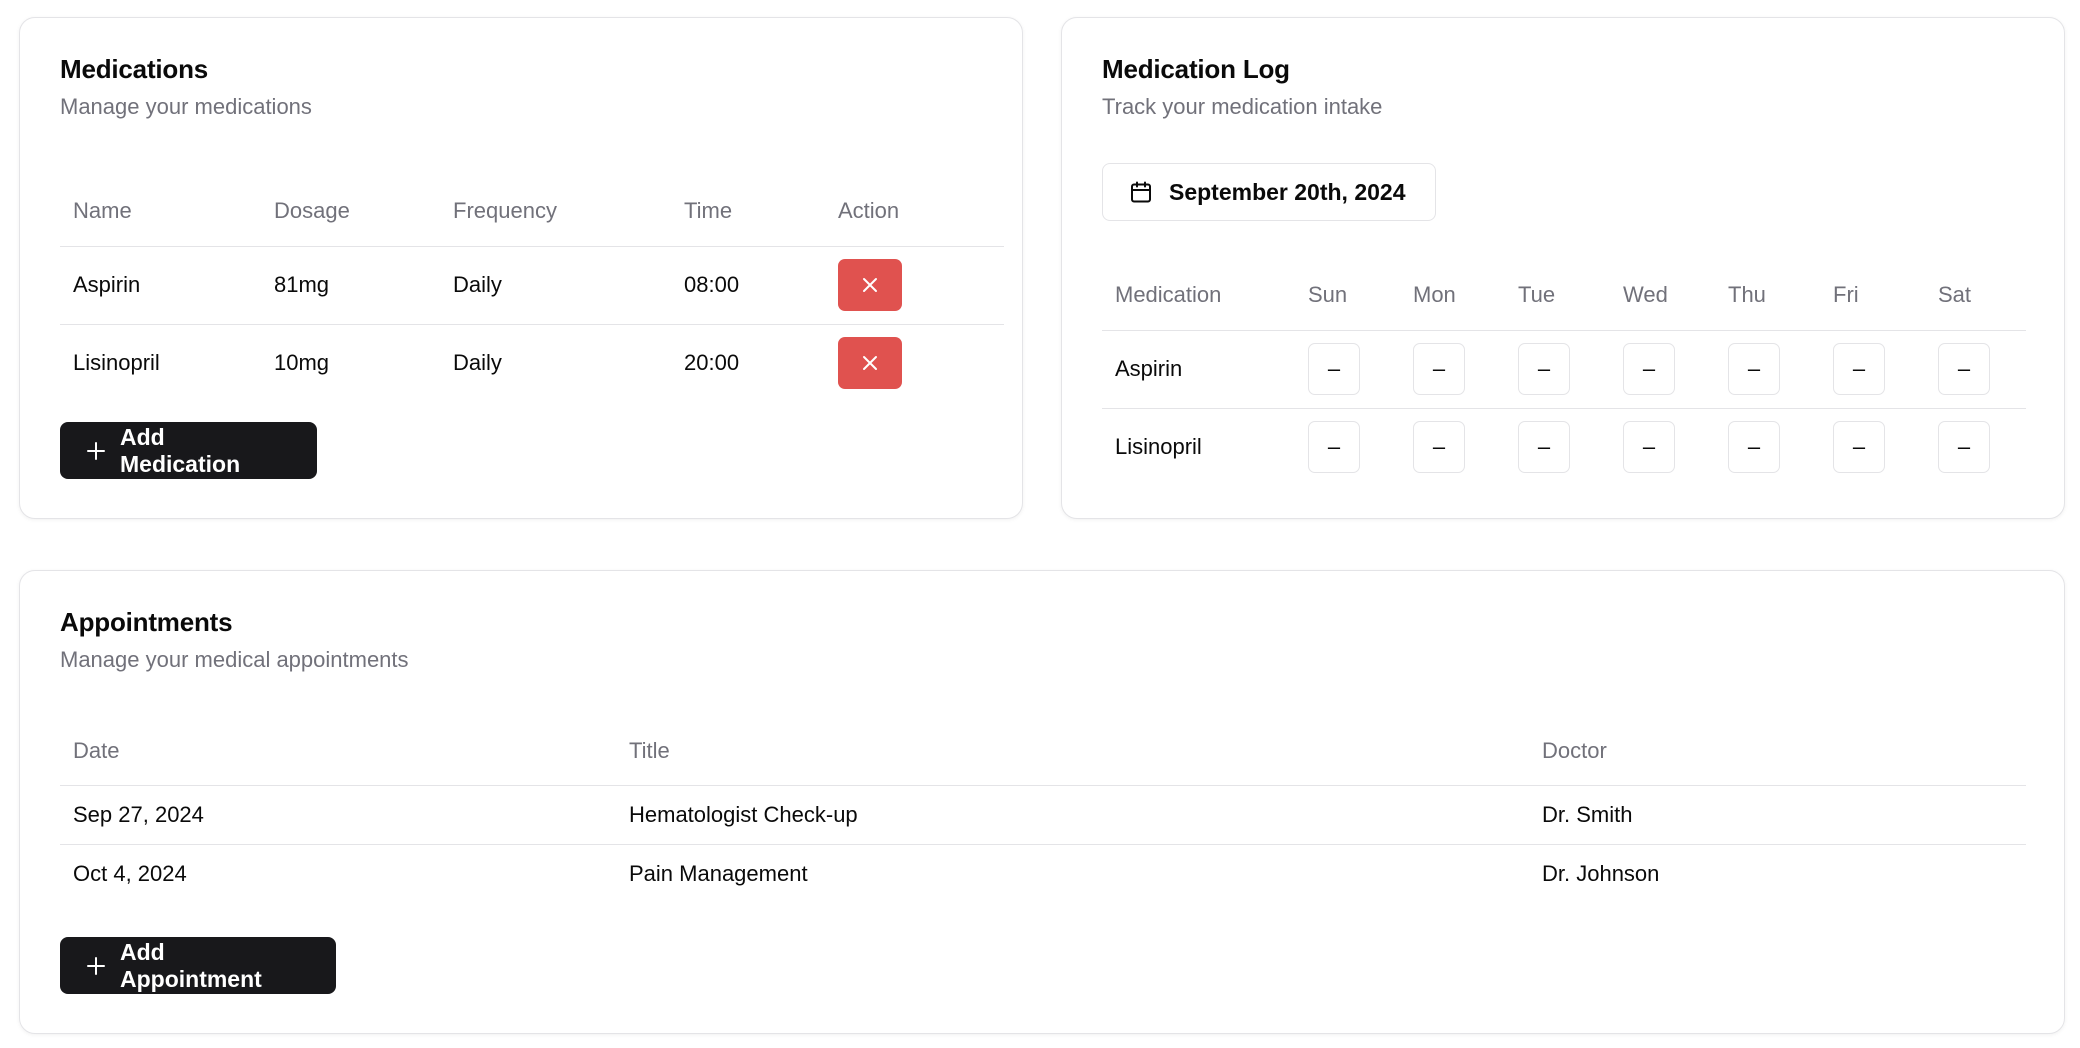  I want to click on appointment-doctor: Dr. Smith, so click(1587, 814).